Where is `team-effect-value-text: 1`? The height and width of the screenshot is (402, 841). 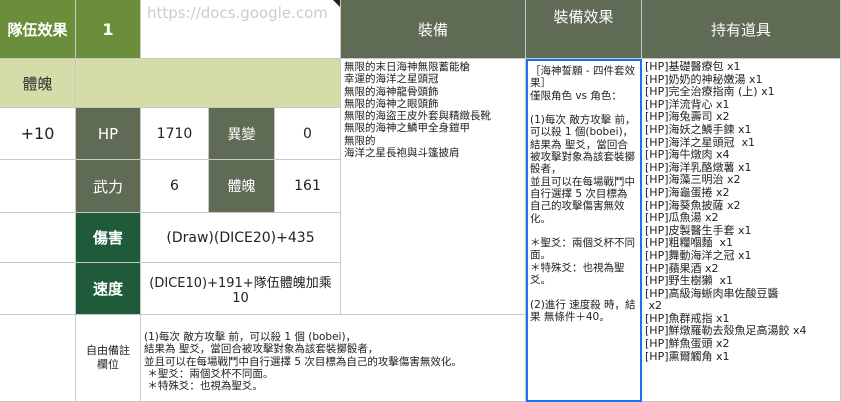
team-effect-value-text: 1 is located at coordinates (108, 29).